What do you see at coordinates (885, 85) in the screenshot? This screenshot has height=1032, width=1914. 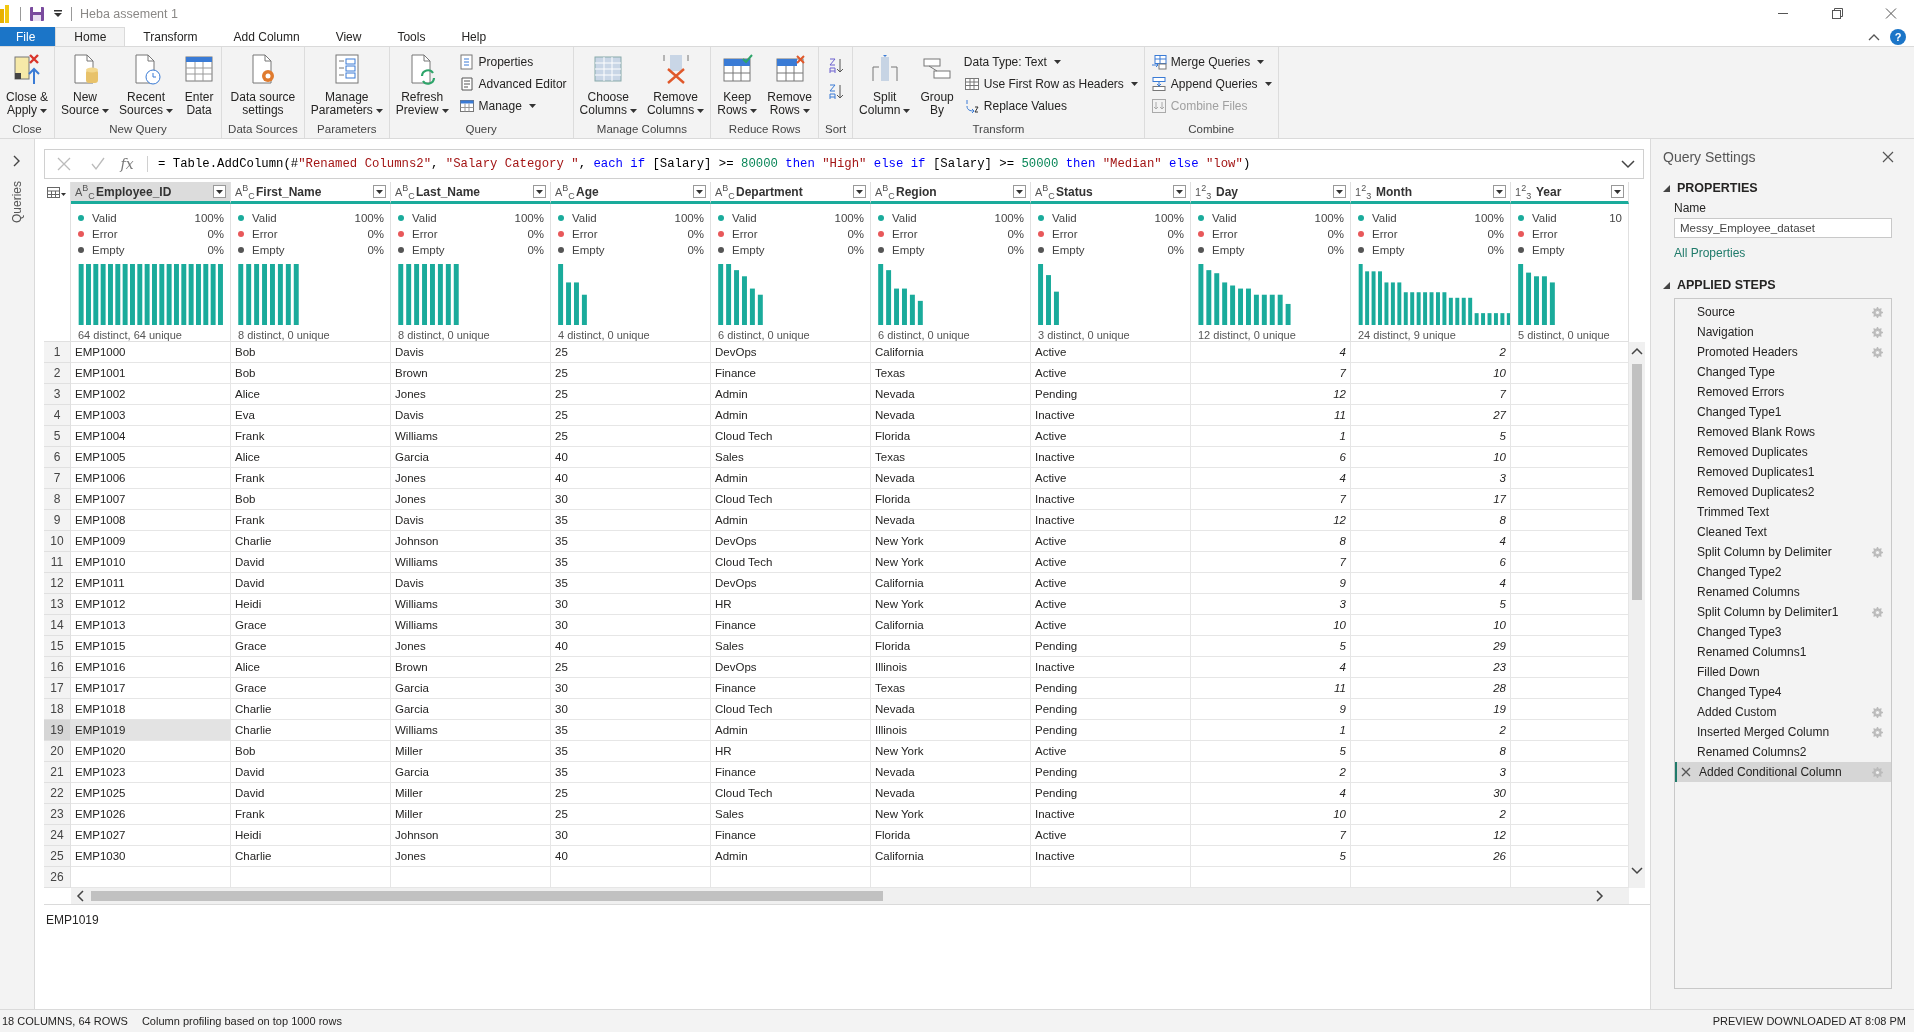 I see `ribbon-button: Split Column` at bounding box center [885, 85].